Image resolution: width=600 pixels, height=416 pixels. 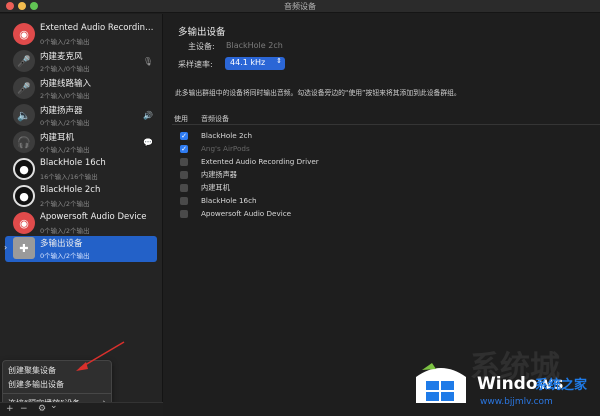 I want to click on device-row-name: 内建扬声器, so click(x=219, y=174).